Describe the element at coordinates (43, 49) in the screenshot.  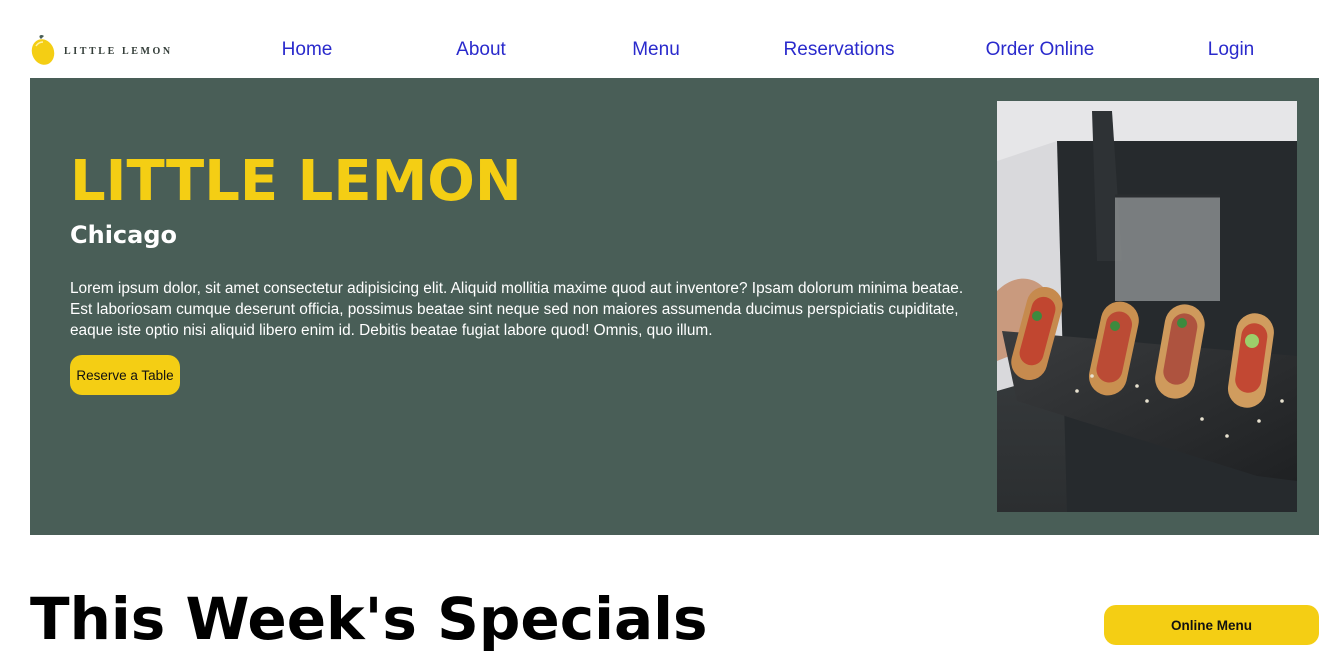
I see `lemon-icon` at that location.